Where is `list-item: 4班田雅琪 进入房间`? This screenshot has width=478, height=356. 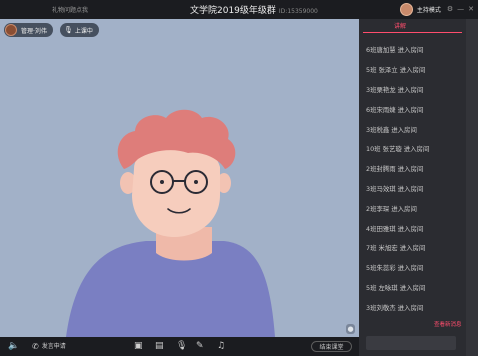 list-item: 4班田雅琪 进入房间 is located at coordinates (395, 229).